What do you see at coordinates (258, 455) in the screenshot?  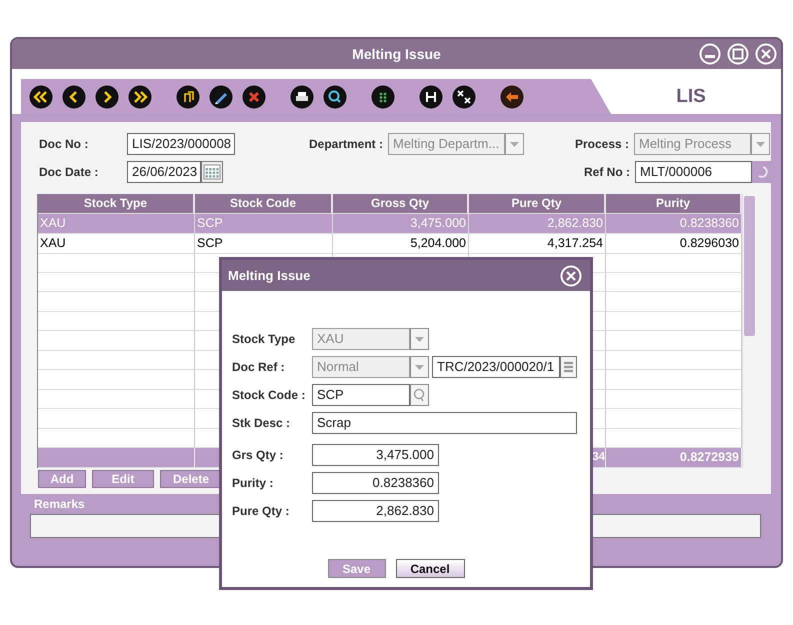 I see `field-label: Grs Qty :` at bounding box center [258, 455].